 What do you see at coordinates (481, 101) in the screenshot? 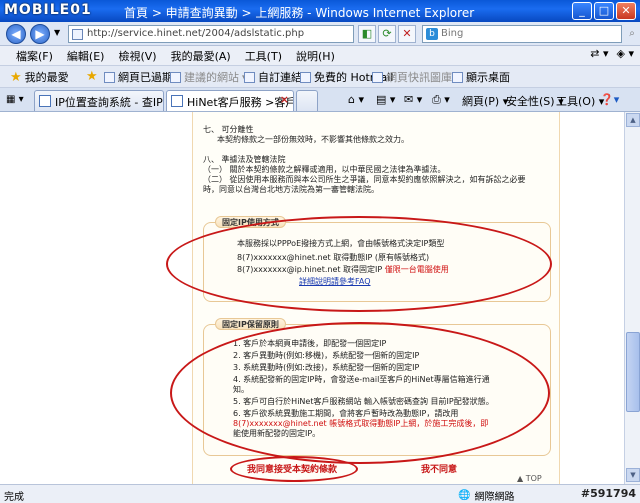
I see `page-menu-label: 網頁(P)` at bounding box center [481, 101].